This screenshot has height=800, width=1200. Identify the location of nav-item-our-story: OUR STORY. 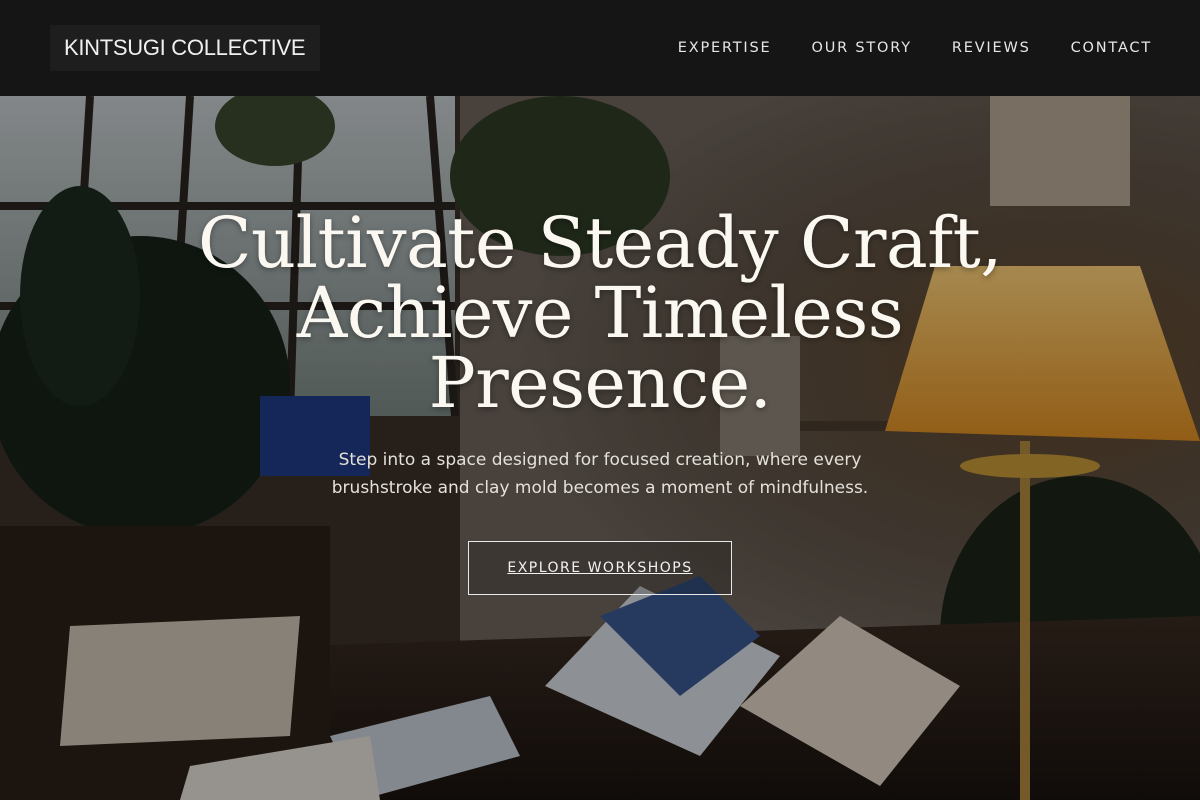
(861, 48).